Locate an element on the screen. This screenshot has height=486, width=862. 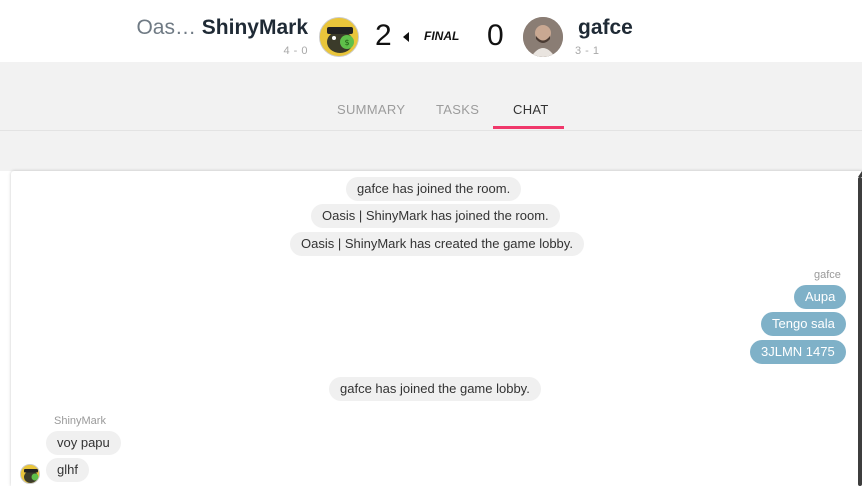
message-sender: gafce is located at coordinates (827, 275).